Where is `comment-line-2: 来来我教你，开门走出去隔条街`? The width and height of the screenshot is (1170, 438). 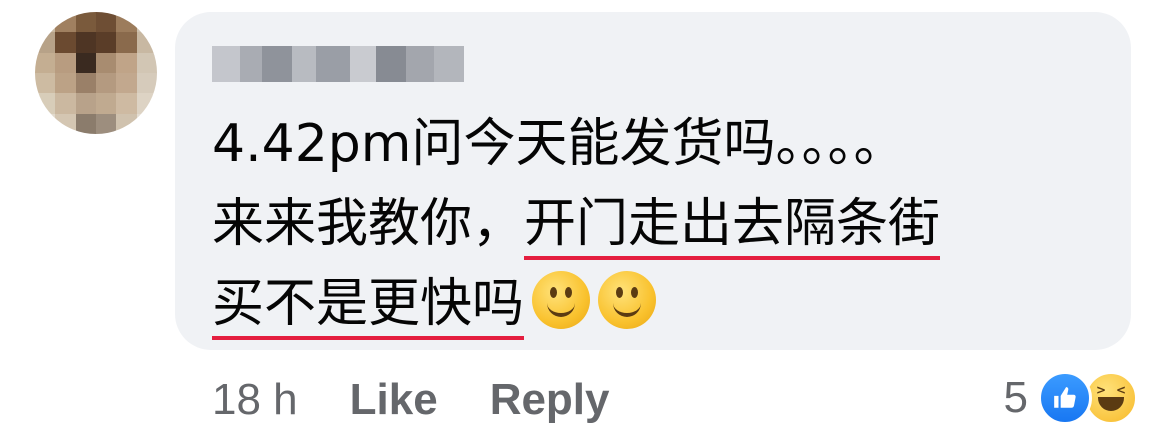 comment-line-2: 来来我教你，开门走出去隔条街 is located at coordinates (662, 224).